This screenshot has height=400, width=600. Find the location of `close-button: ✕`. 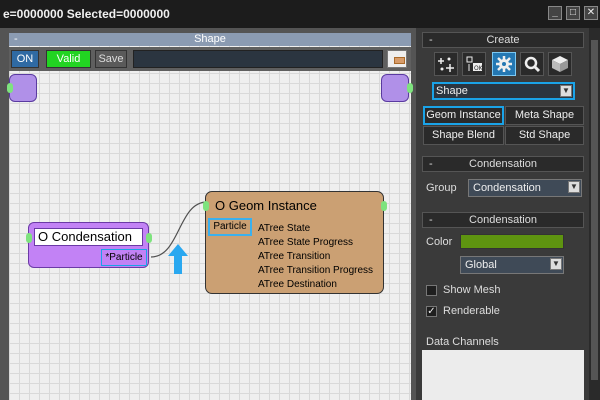

close-button: ✕ is located at coordinates (591, 13).